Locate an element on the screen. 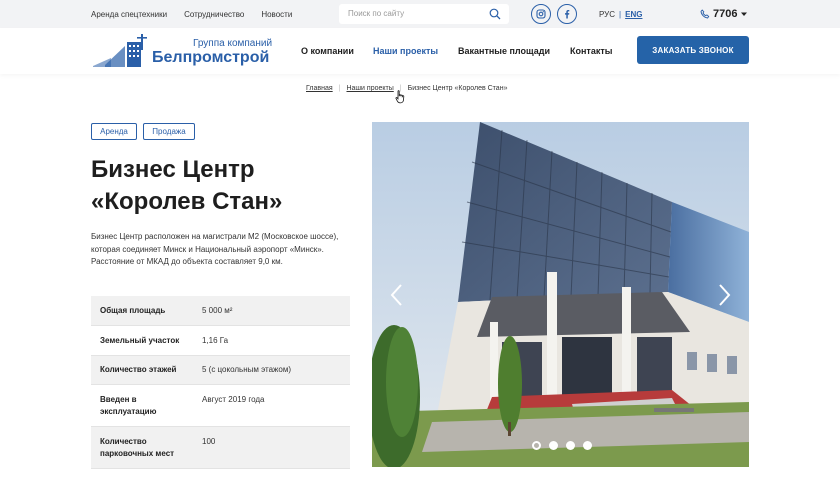 Image resolution: width=840 pixels, height=488 pixels. spec-row: Общая площадь 5 000 м² is located at coordinates (220, 311).